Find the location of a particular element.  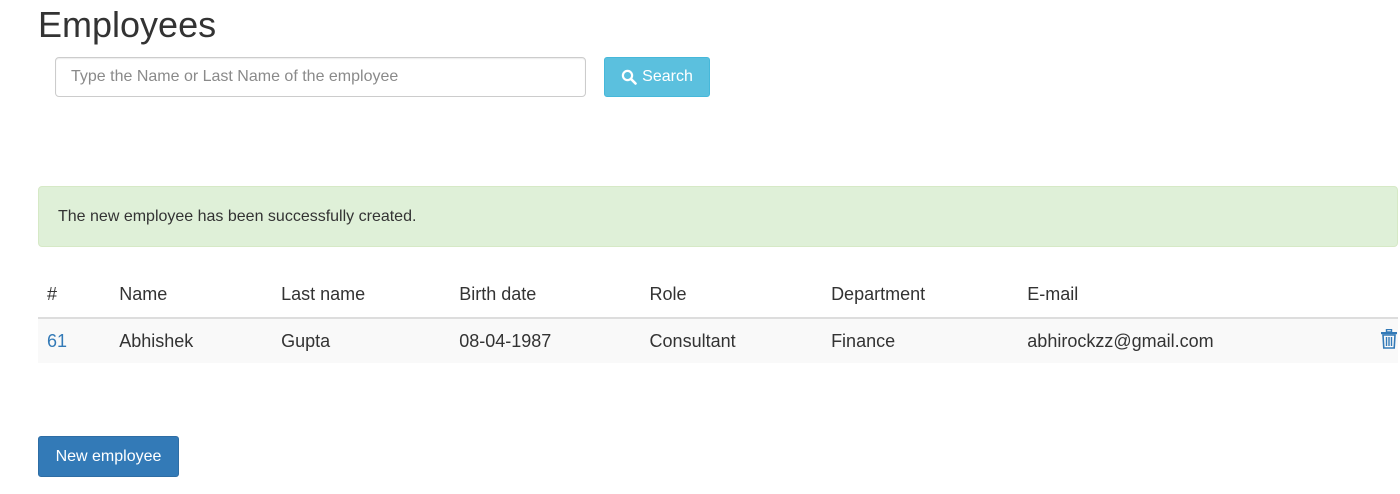

search-input is located at coordinates (320, 77).